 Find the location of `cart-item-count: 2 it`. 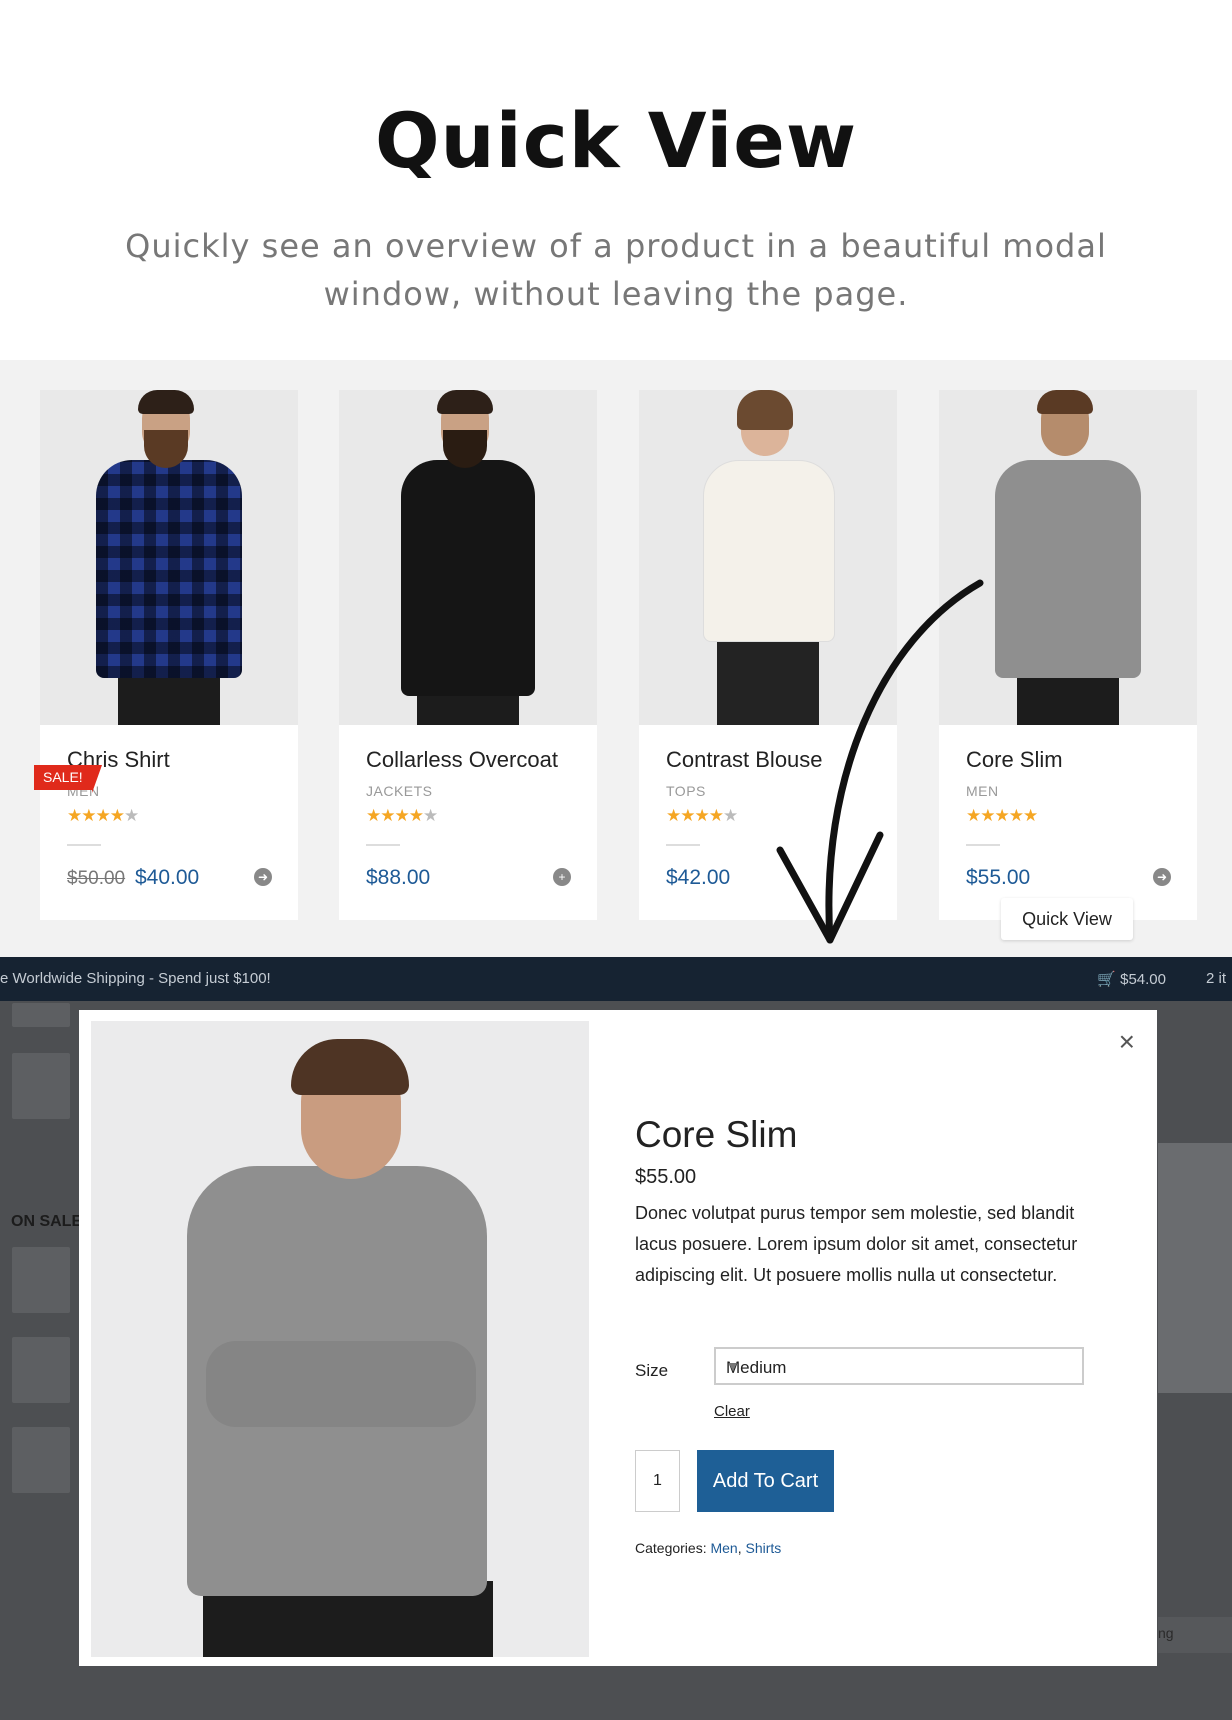

cart-item-count: 2 it is located at coordinates (1219, 978).